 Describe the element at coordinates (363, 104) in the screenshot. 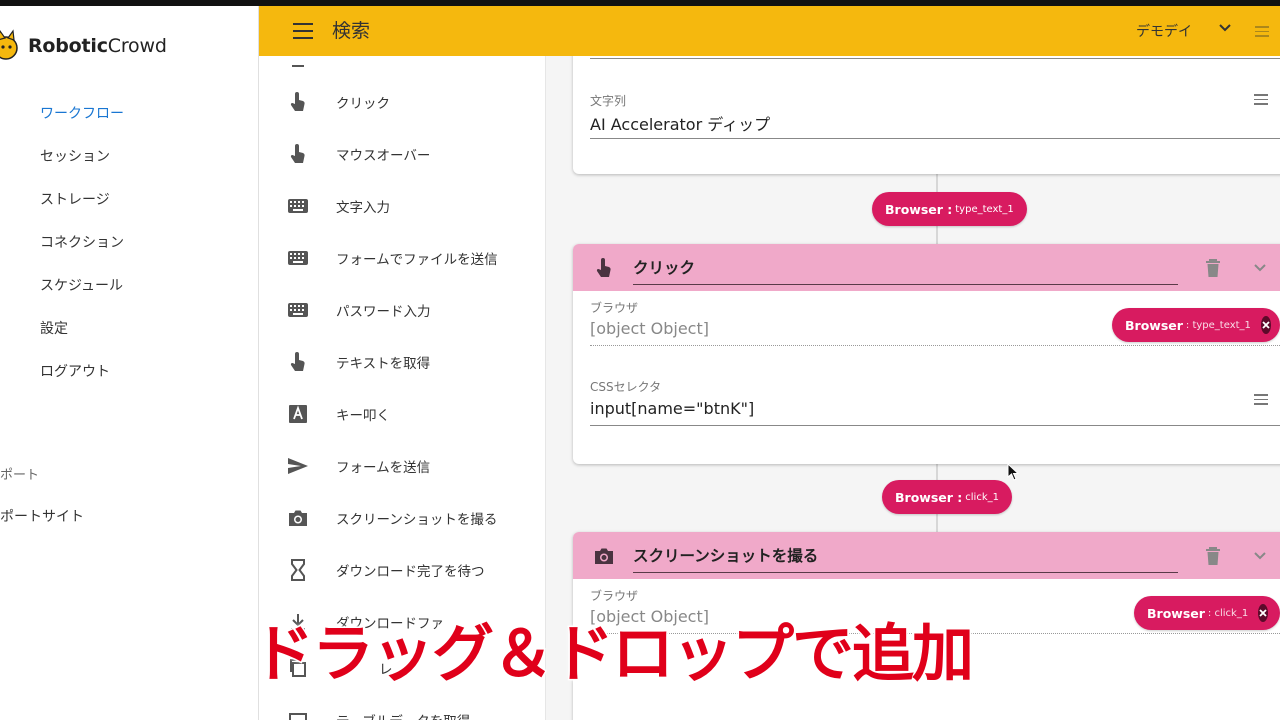

I see `palette-item-label: クリック` at that location.